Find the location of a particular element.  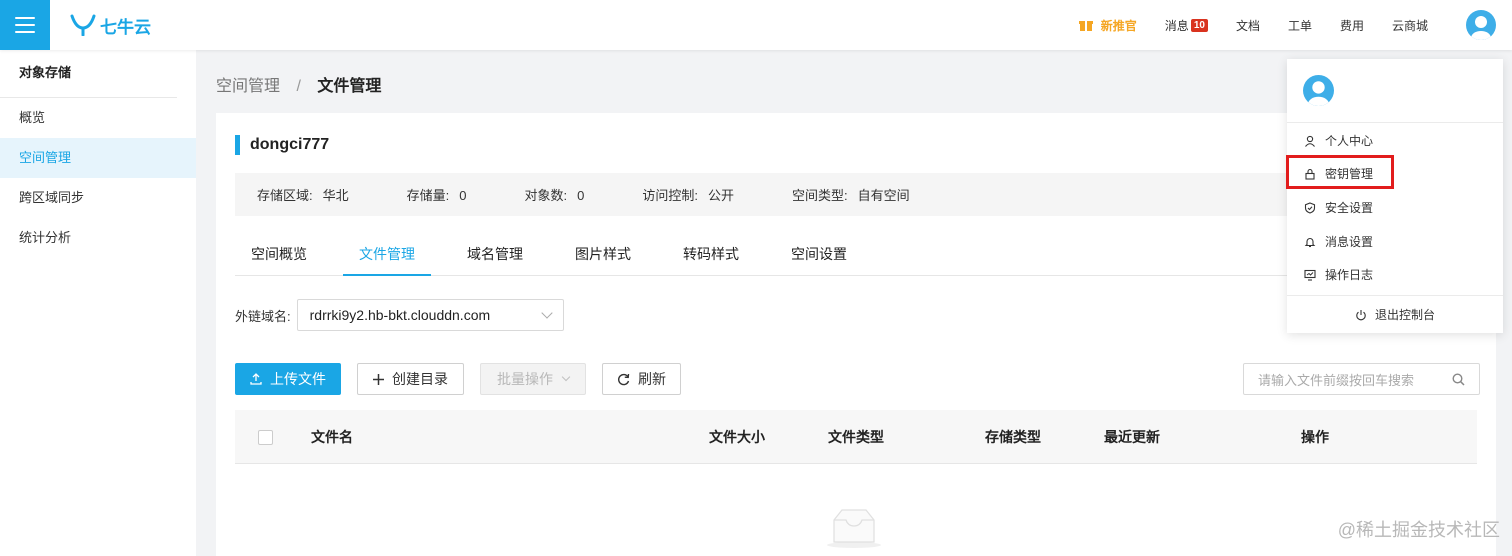

log-monitor-icon is located at coordinates (1310, 275).